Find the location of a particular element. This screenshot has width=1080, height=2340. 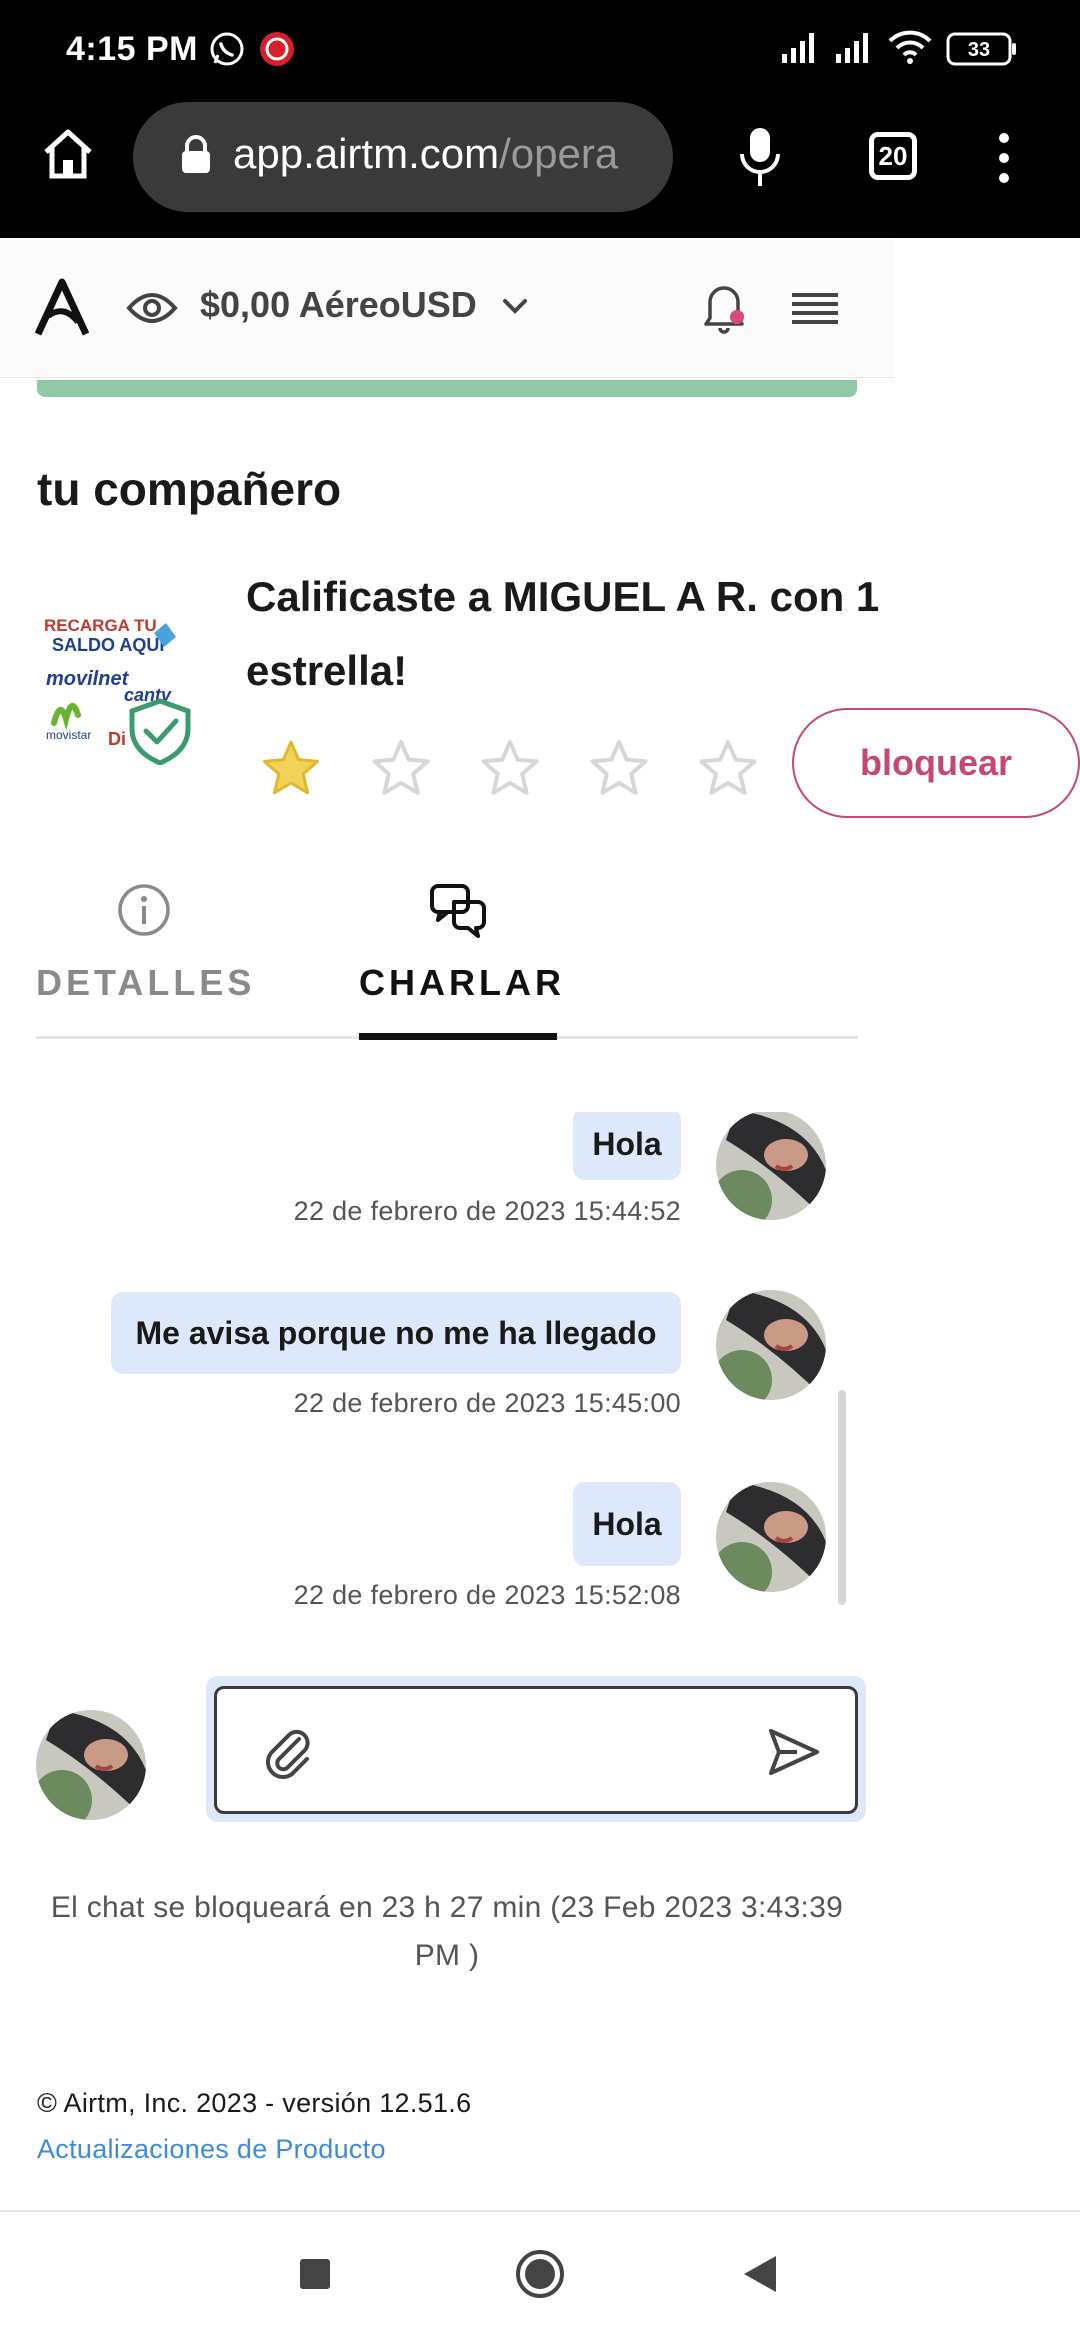

status-time: 4:15 PM is located at coordinates (132, 49).